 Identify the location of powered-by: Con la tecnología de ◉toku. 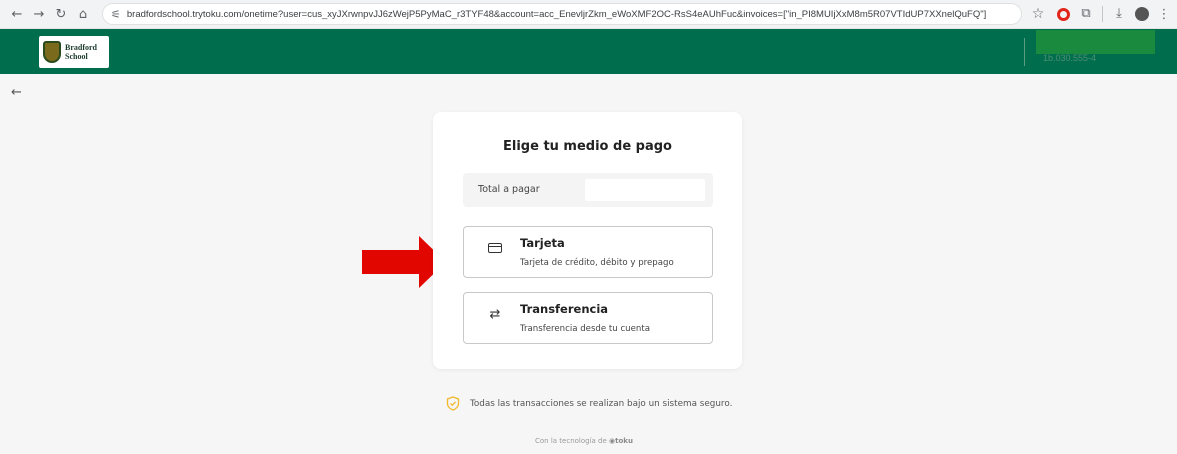
(584, 441).